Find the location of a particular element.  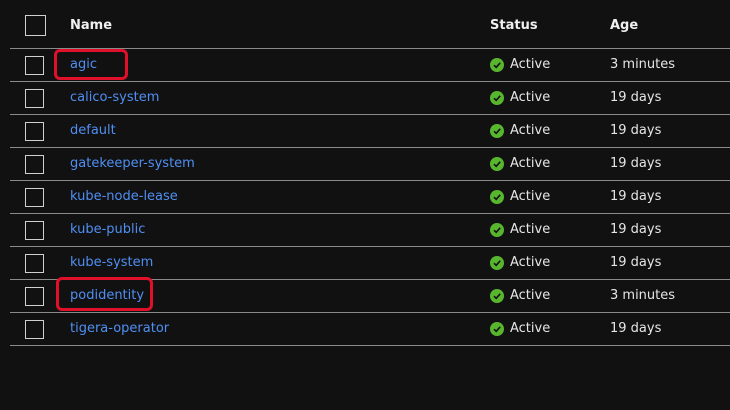

namespace-link: calico-system is located at coordinates (114, 97).